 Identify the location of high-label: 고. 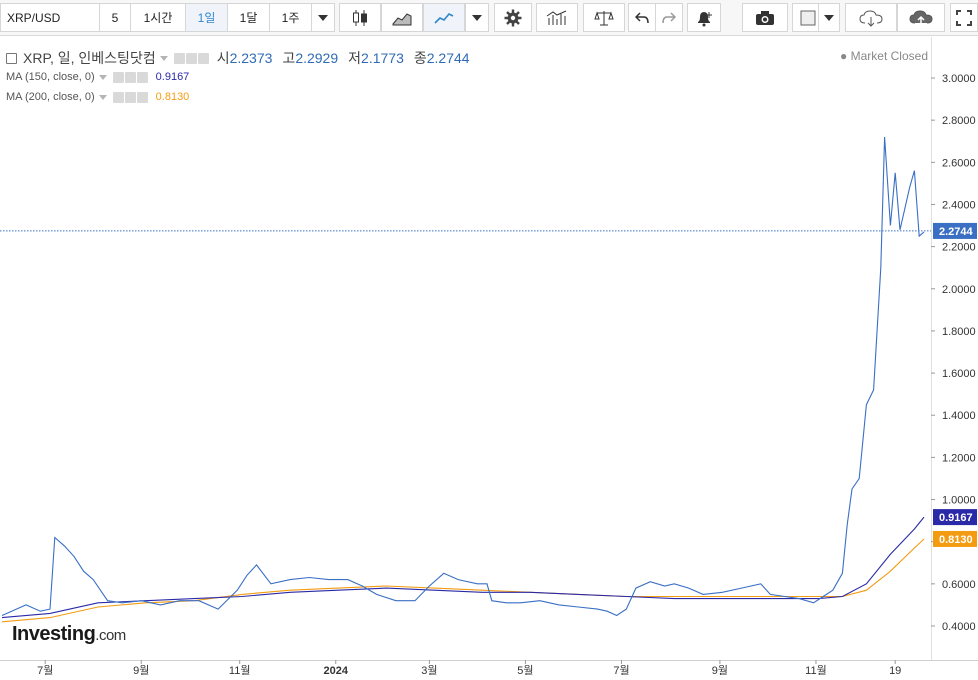
(289, 58).